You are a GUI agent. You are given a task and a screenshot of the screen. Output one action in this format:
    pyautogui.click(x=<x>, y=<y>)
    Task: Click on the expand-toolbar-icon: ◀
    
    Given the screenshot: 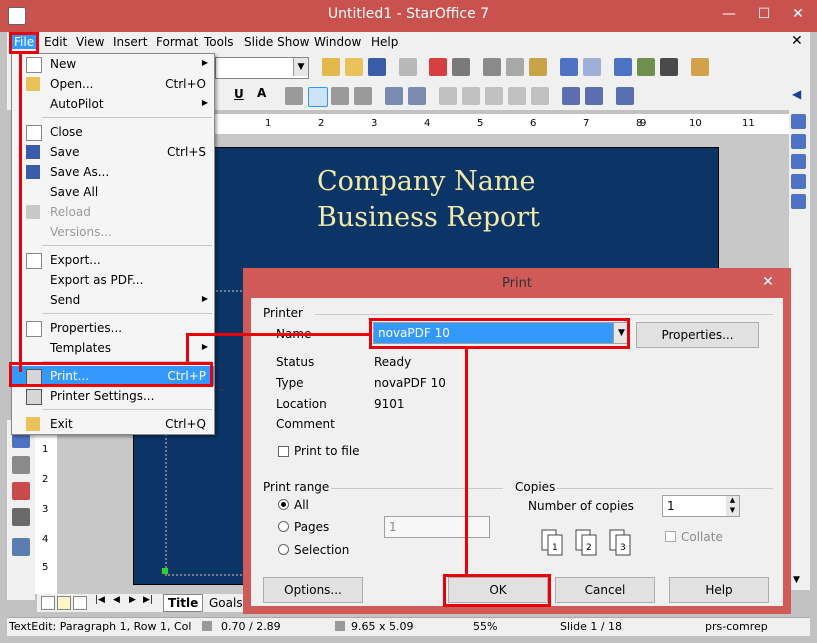 What is the action you would take?
    pyautogui.click(x=796, y=94)
    